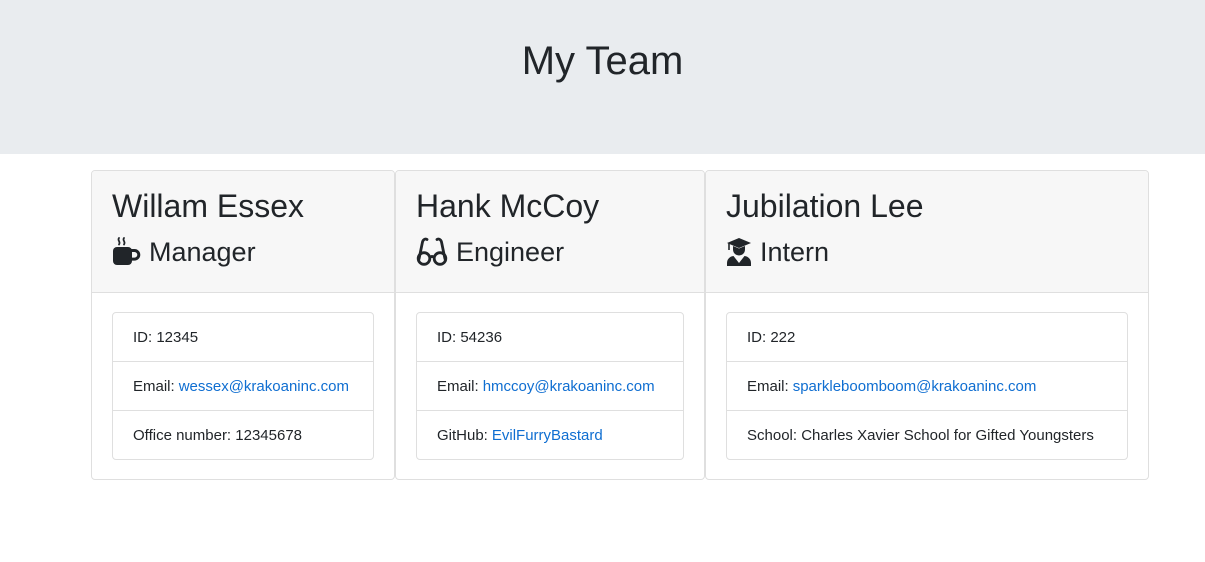 The width and height of the screenshot is (1205, 562). I want to click on list-item-github: GitHub: EvilFurryBastard, so click(550, 435).